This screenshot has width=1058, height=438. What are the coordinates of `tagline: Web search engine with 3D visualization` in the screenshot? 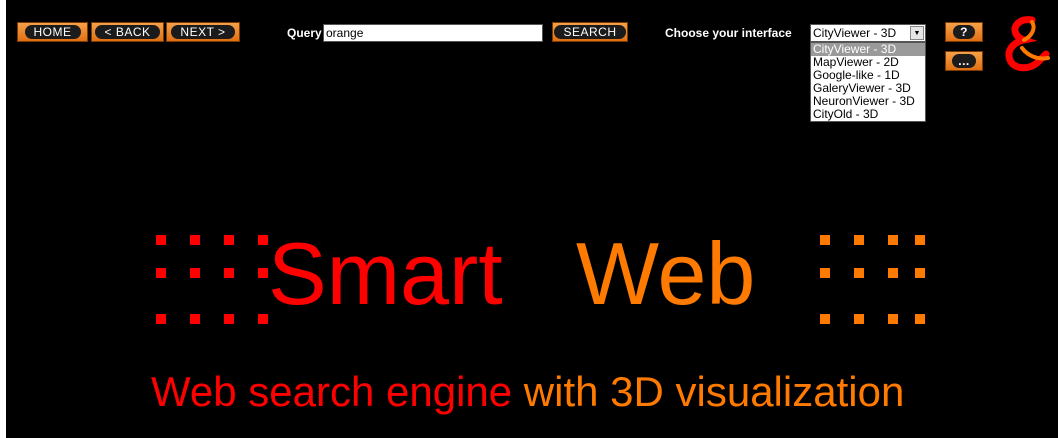 It's located at (527, 392).